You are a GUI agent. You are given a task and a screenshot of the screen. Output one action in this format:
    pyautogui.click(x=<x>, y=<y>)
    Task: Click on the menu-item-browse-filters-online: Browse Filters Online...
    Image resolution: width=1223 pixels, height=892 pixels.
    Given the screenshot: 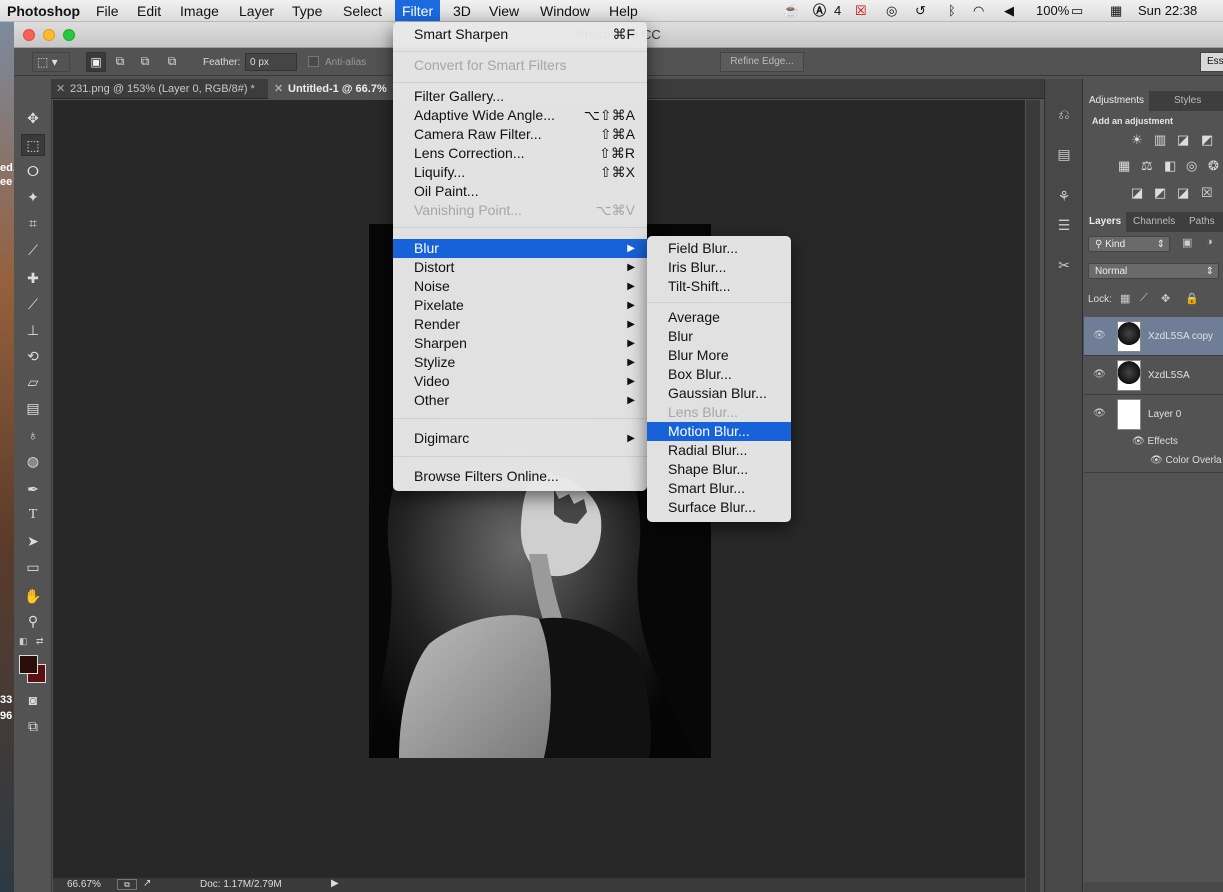 What is the action you would take?
    pyautogui.click(x=520, y=476)
    